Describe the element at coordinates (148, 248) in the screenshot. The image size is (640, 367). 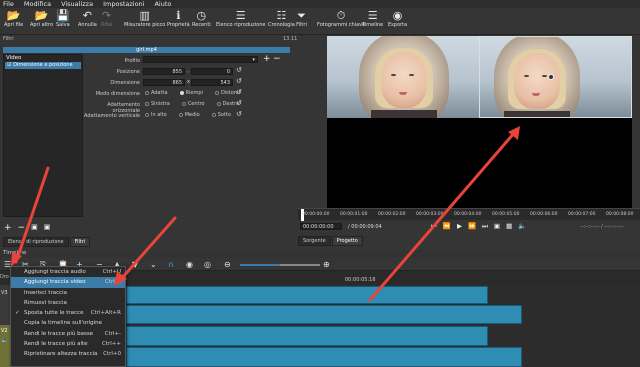
I see `arrow-to-add-video-track` at that location.